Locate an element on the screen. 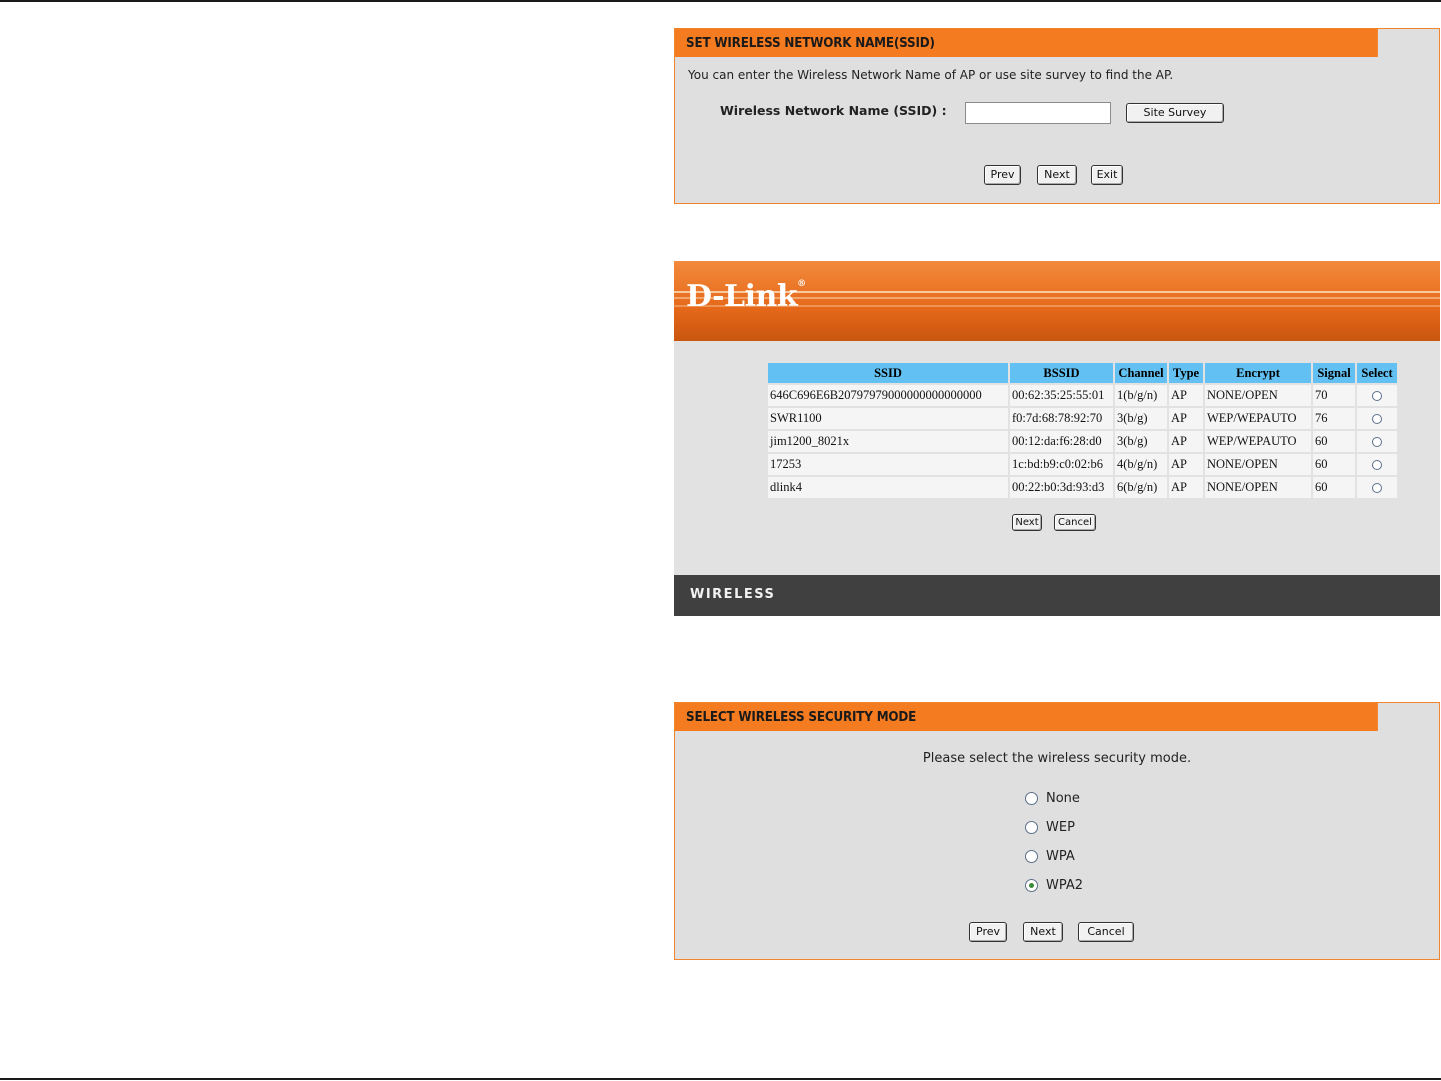 The height and width of the screenshot is (1081, 1441). footer-label: WIRELESS is located at coordinates (733, 594).